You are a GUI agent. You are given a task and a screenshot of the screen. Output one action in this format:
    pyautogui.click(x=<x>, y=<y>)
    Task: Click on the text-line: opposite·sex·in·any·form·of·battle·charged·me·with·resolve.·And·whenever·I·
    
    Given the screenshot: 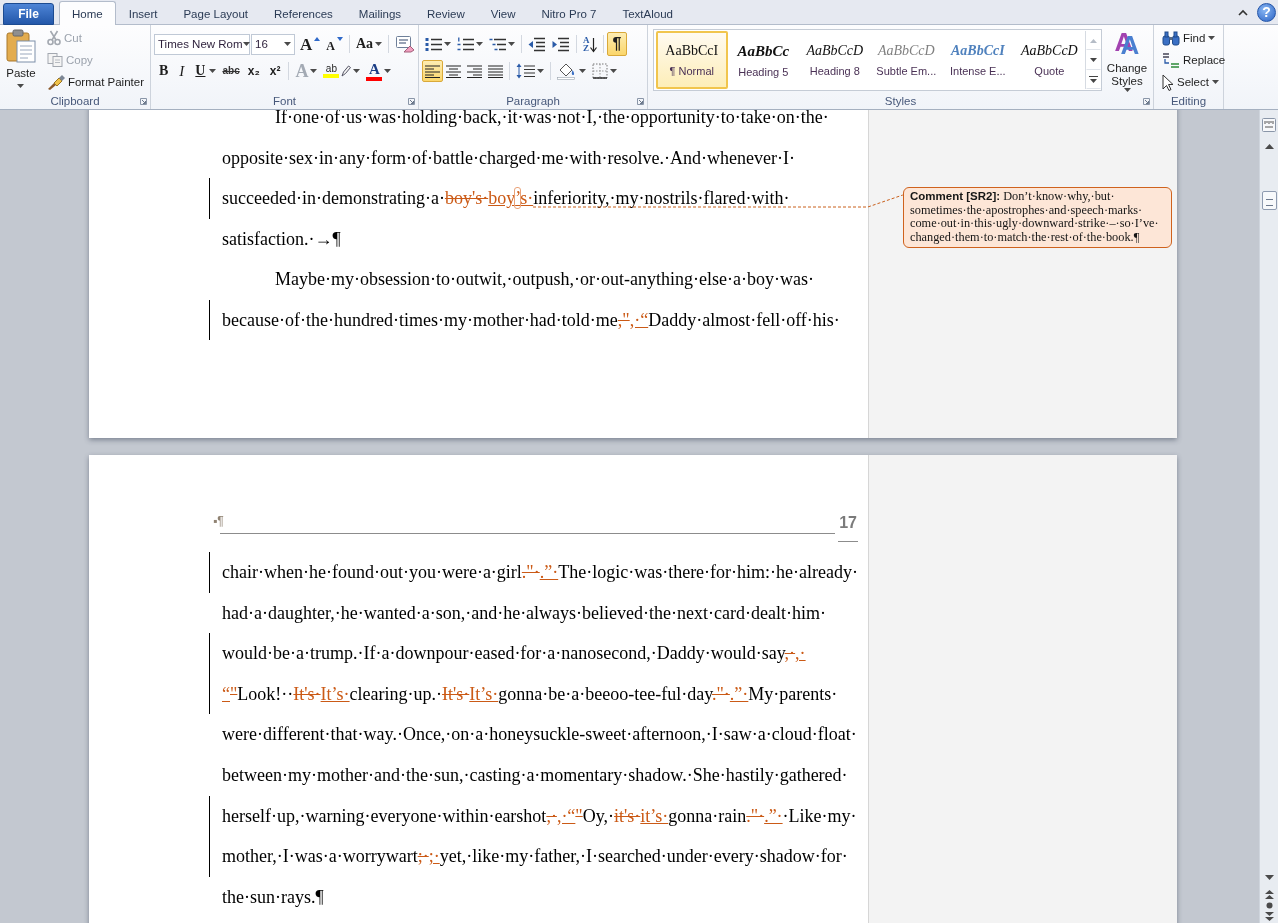 What is the action you would take?
    pyautogui.click(x=508, y=158)
    